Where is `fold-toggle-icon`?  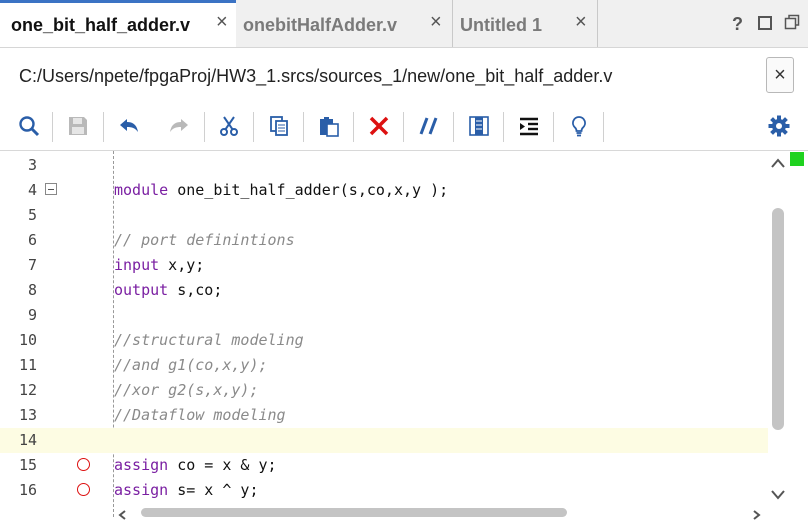 fold-toggle-icon is located at coordinates (51, 189).